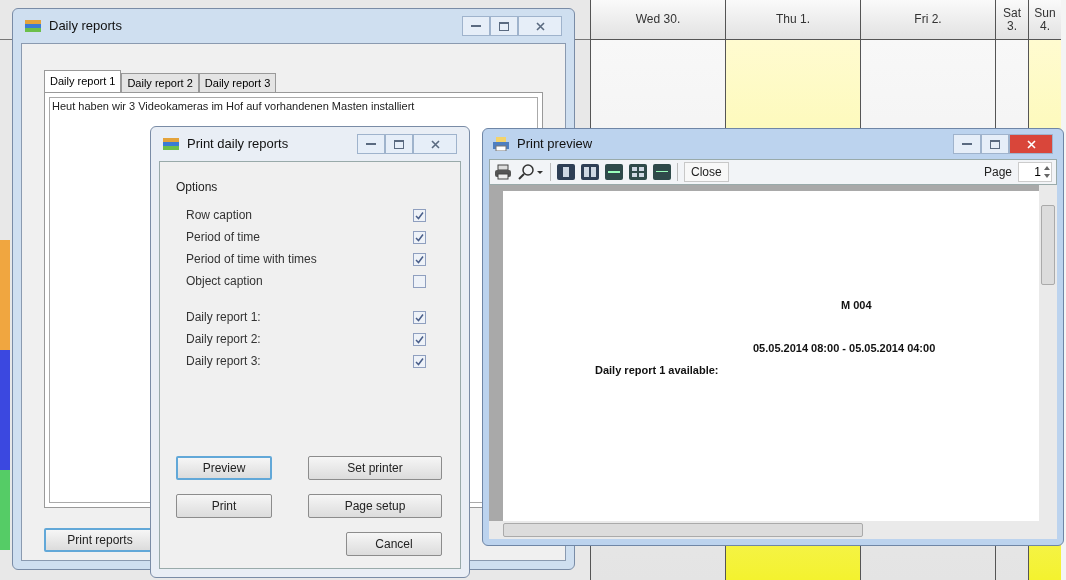  Describe the element at coordinates (555, 144) in the screenshot. I see `window-title: Print preview` at that location.